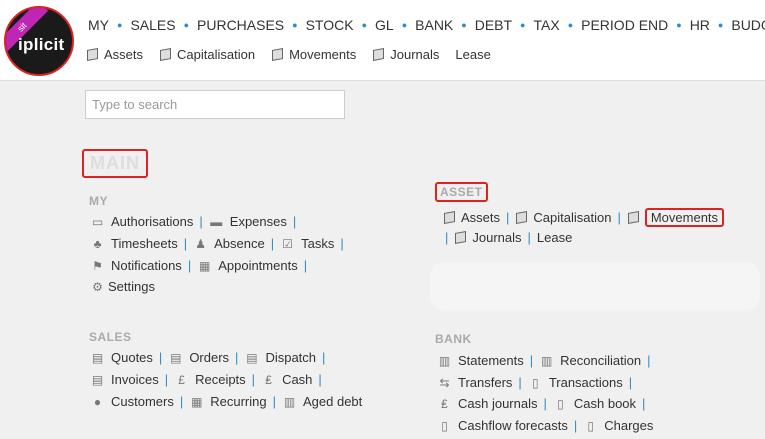 The height and width of the screenshot is (439, 765). What do you see at coordinates (554, 237) in the screenshot?
I see `link-lease: Lease` at bounding box center [554, 237].